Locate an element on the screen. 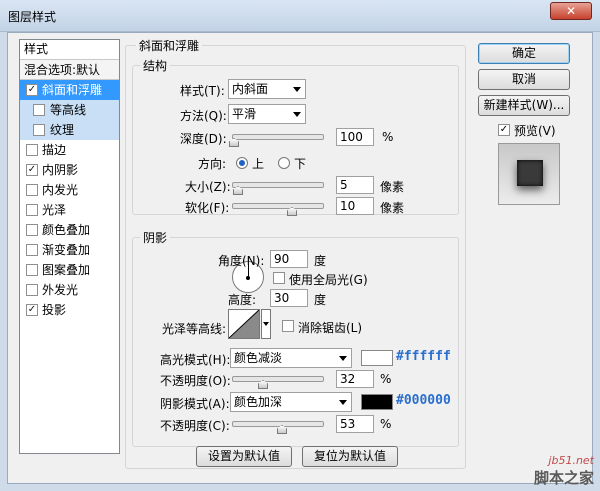 The image size is (600, 491). highlight-opacity-label: 不透明度(O): is located at coordinates (195, 381).